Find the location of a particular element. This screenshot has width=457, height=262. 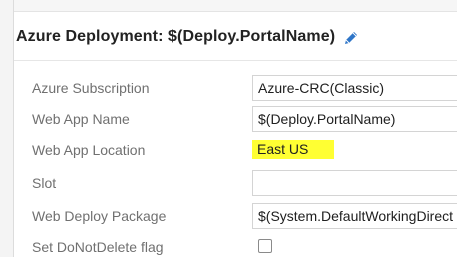

page-title: Azure Deployment: $(Deploy.PortalName) is located at coordinates (176, 36).